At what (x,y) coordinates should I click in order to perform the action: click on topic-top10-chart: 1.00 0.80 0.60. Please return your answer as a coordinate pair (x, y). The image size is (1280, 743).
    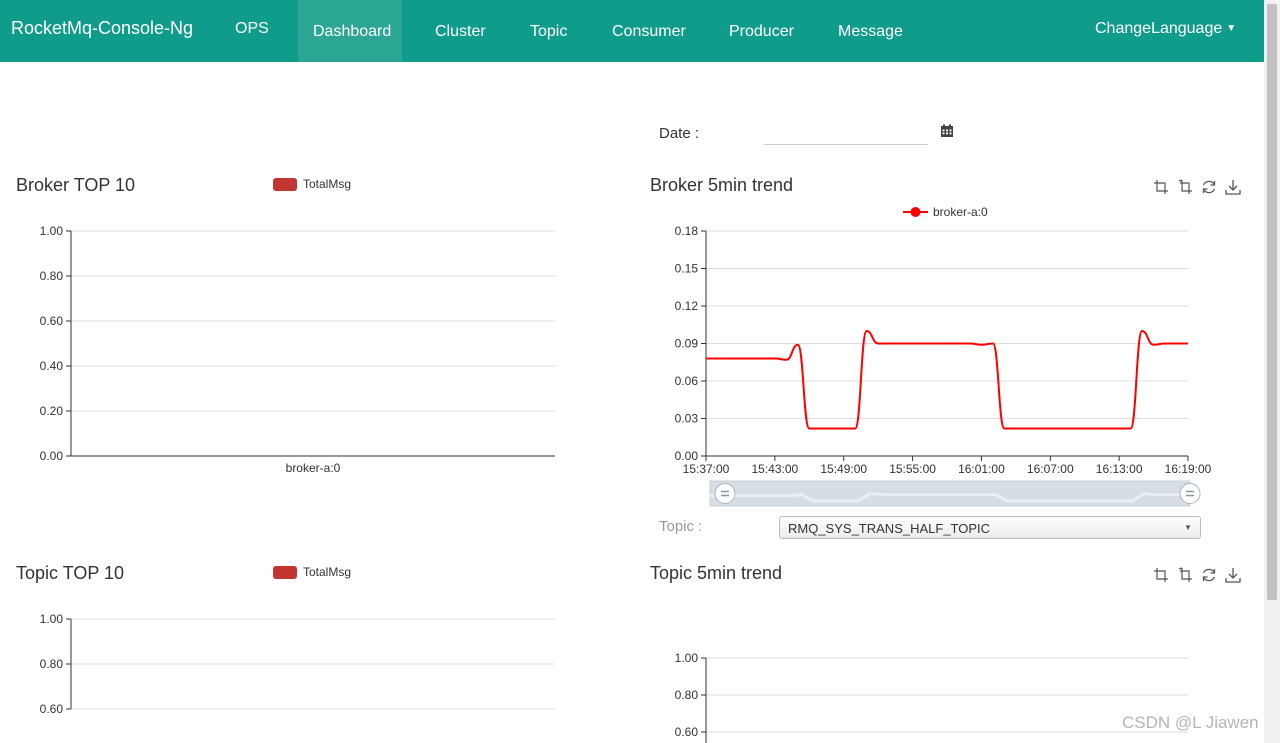
    Looking at the image, I should click on (297, 664).